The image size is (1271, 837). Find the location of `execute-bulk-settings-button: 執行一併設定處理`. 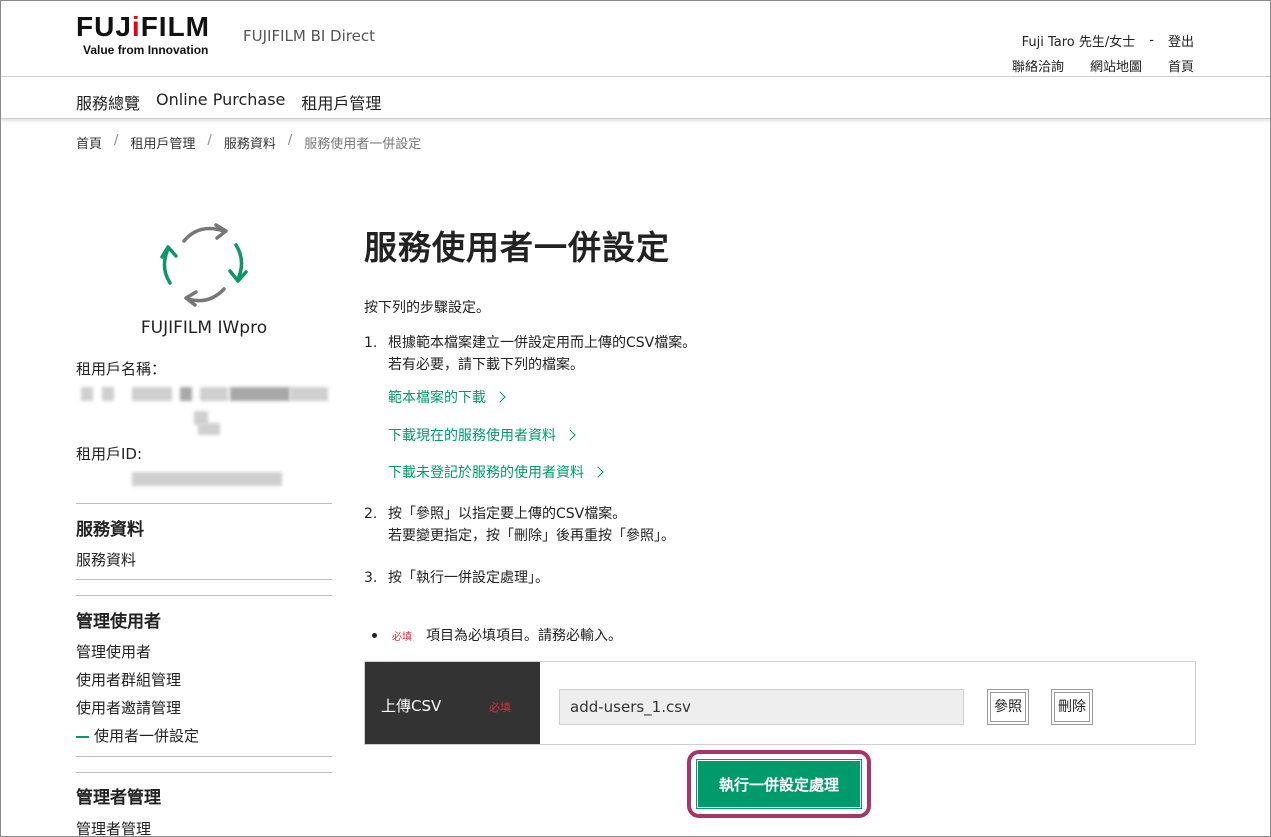

execute-bulk-settings-button: 執行一併設定處理 is located at coordinates (779, 784).